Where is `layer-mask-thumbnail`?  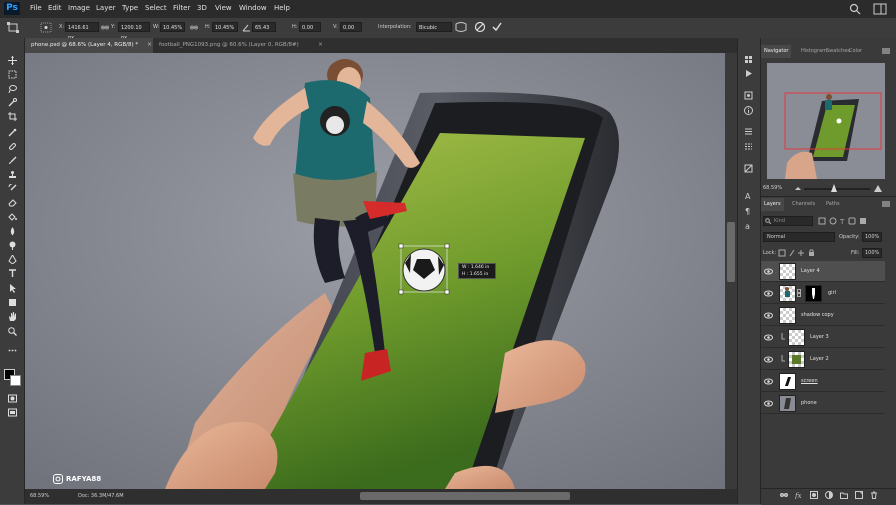
layer-mask-thumbnail is located at coordinates (813, 293).